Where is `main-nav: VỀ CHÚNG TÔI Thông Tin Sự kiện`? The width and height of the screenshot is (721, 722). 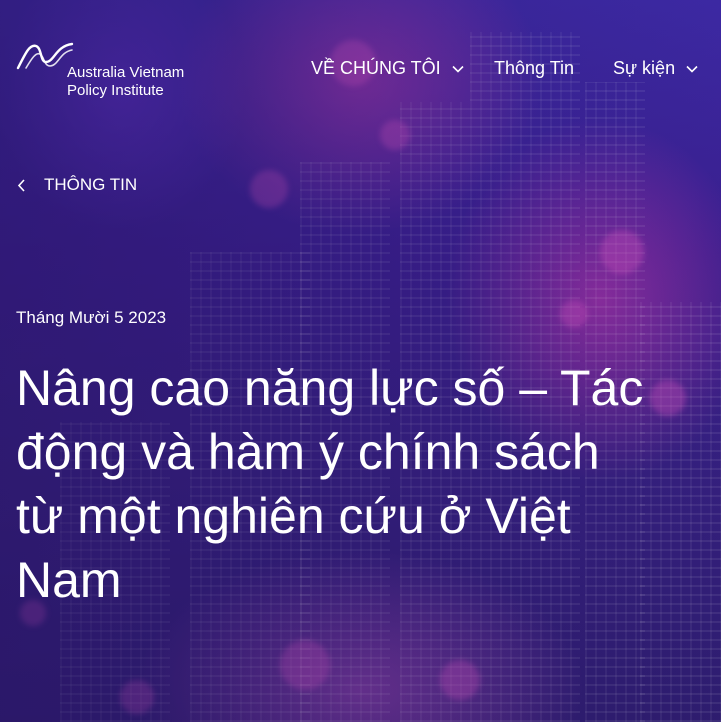 main-nav: VỀ CHÚNG TÔI Thông Tin Sự kiện is located at coordinates (360, 72).